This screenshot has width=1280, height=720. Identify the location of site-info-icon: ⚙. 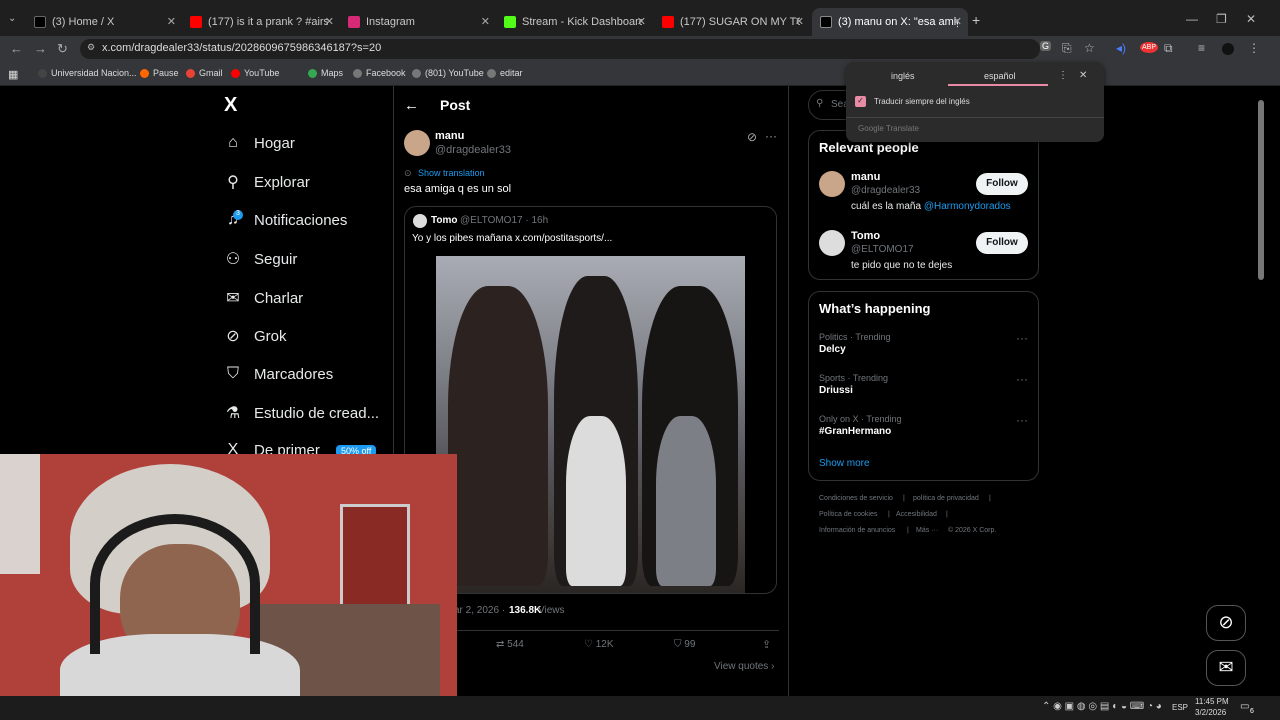
(91, 47).